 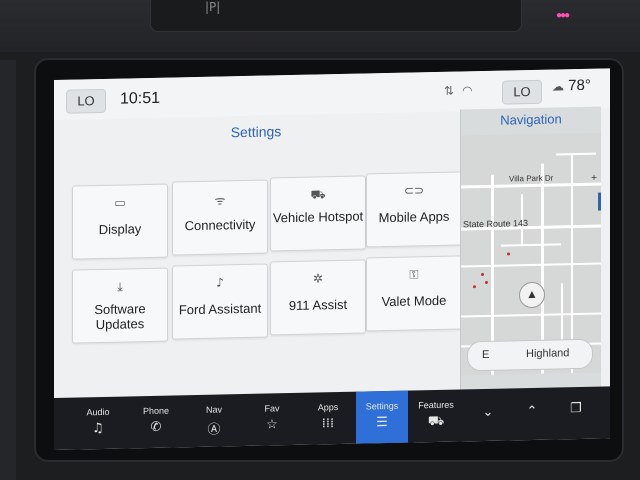 I want to click on tile-connectivity: ᯤ Connectivity, so click(x=220, y=217).